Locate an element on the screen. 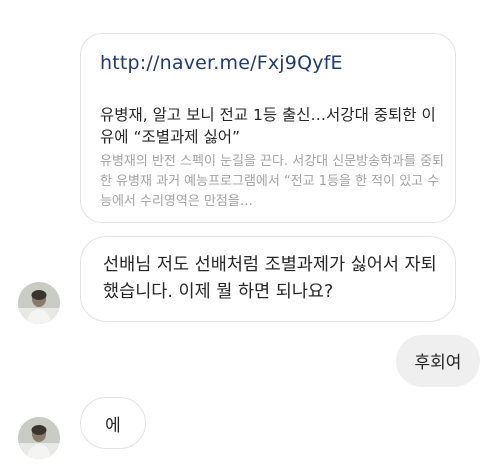  outgoing-message-bubble: 후회여 is located at coordinates (438, 361).